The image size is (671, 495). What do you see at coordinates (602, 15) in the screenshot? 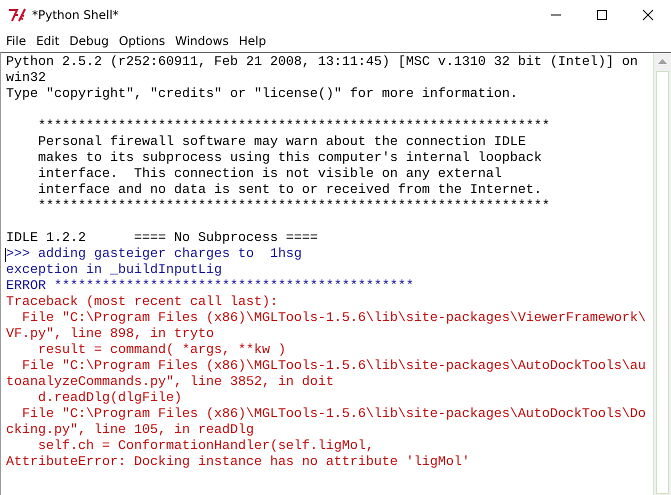
I see `maximize-icon` at bounding box center [602, 15].